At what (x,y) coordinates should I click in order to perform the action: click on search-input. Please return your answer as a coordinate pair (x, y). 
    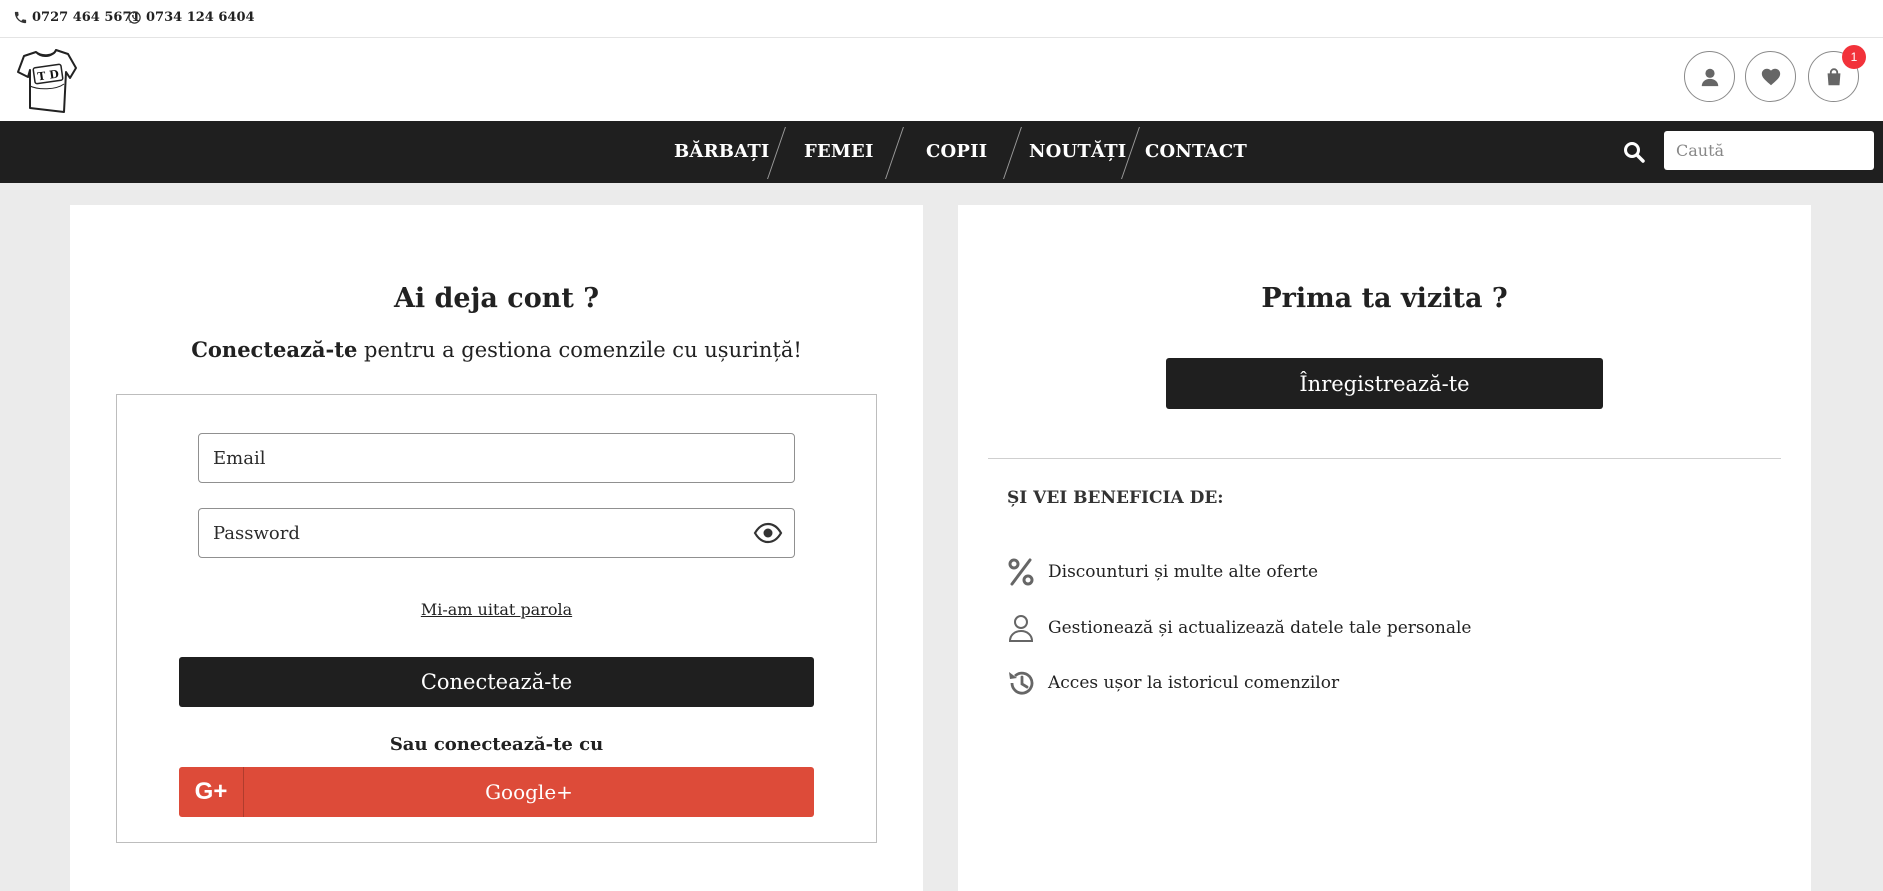
    Looking at the image, I should click on (1769, 150).